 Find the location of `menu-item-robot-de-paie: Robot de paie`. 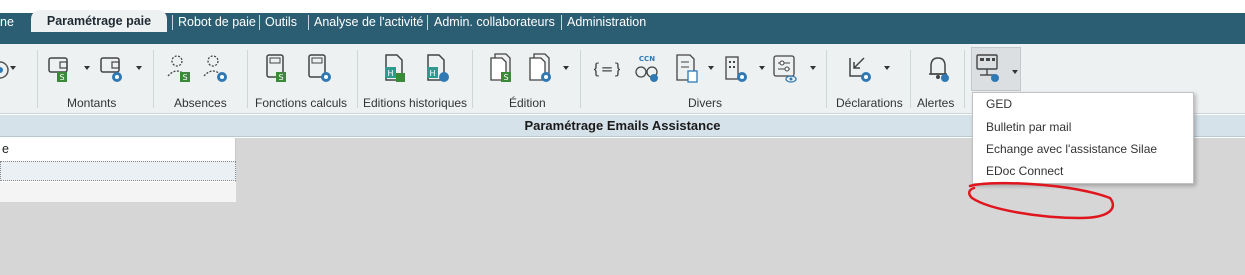

menu-item-robot-de-paie: Robot de paie is located at coordinates (217, 22).